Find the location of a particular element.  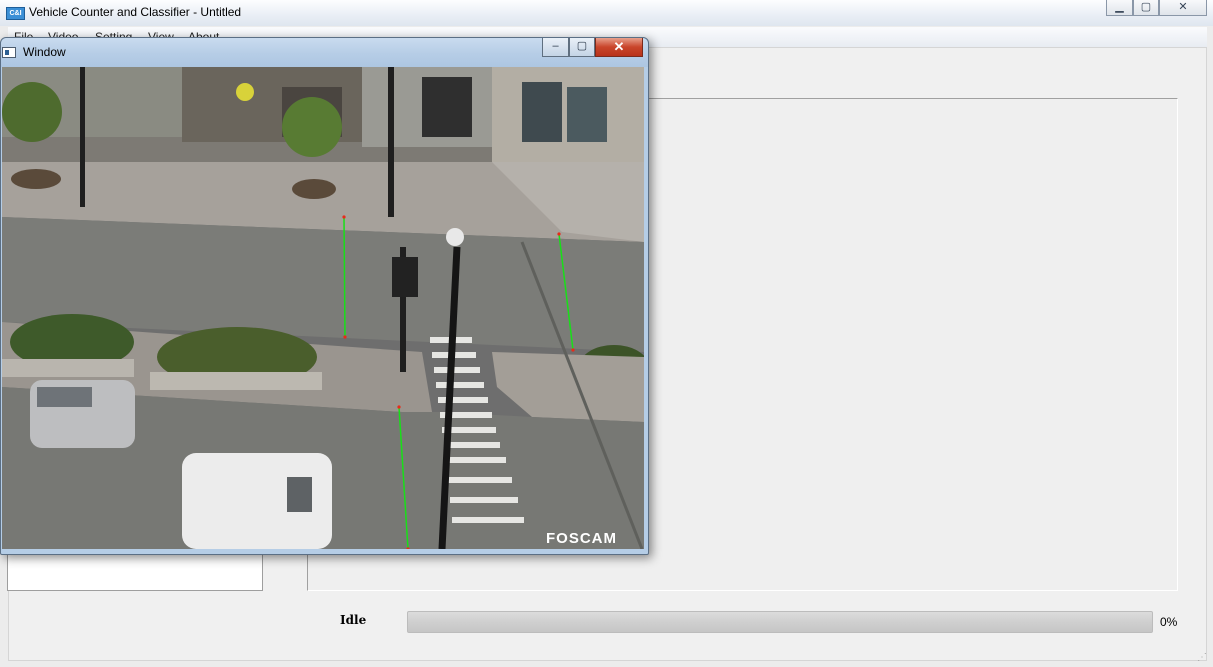

video-maximize-button: ▢ is located at coordinates (582, 47).